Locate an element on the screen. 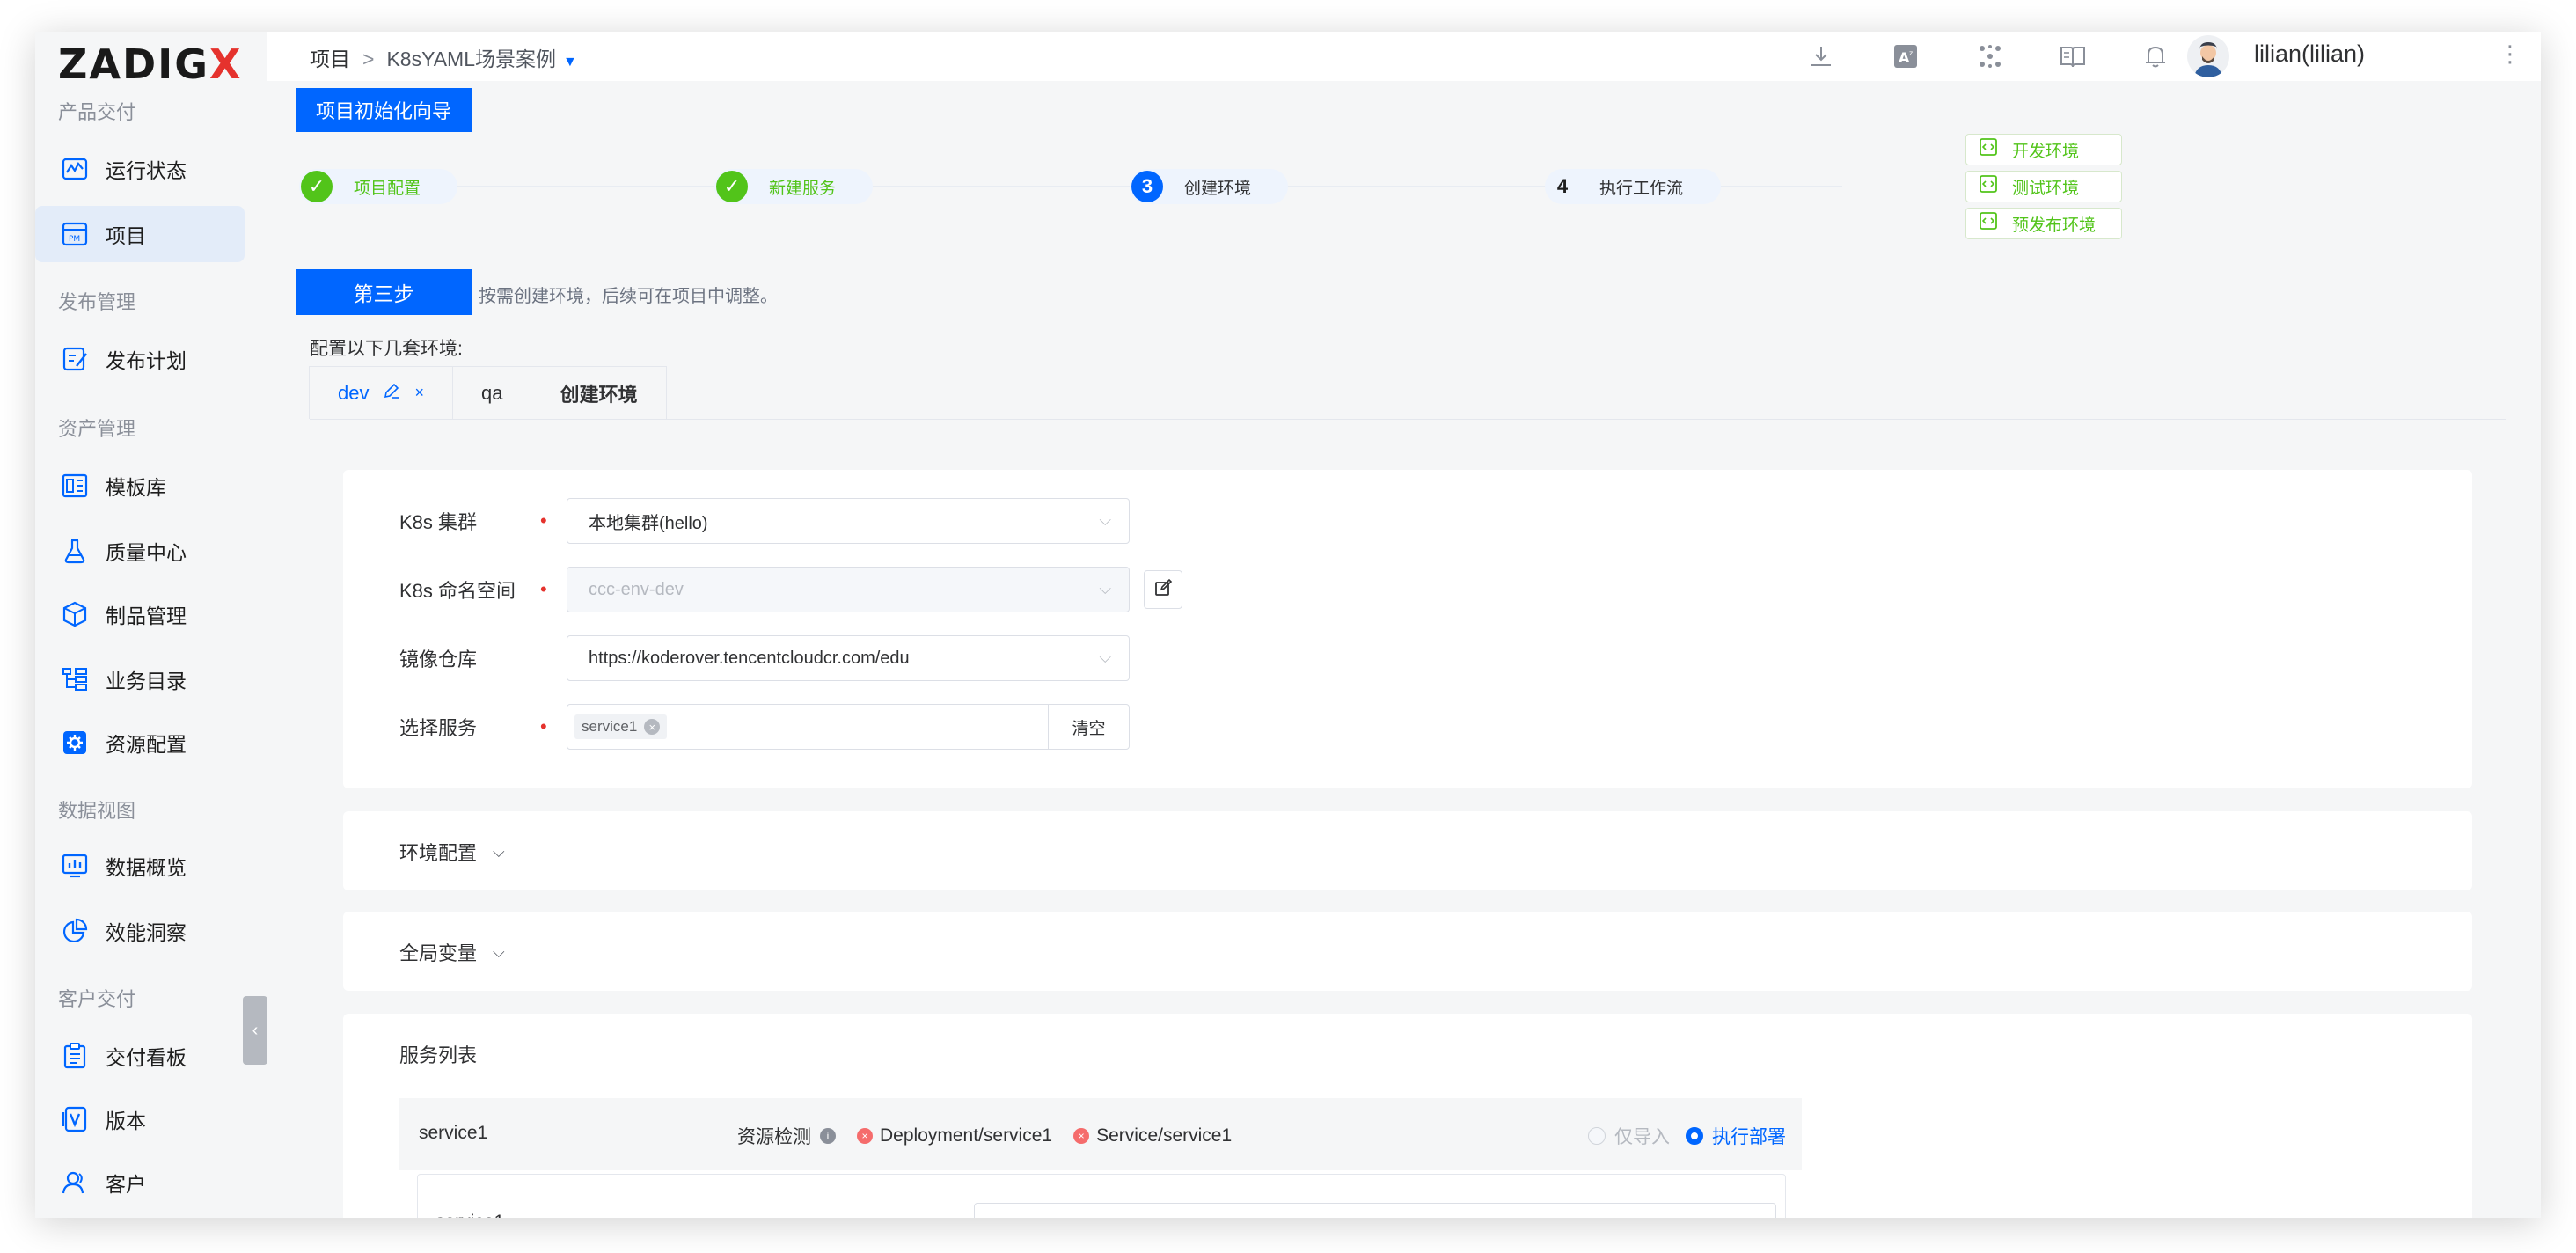  sidebar-item-data-overview: 数据概览 is located at coordinates (140, 866).